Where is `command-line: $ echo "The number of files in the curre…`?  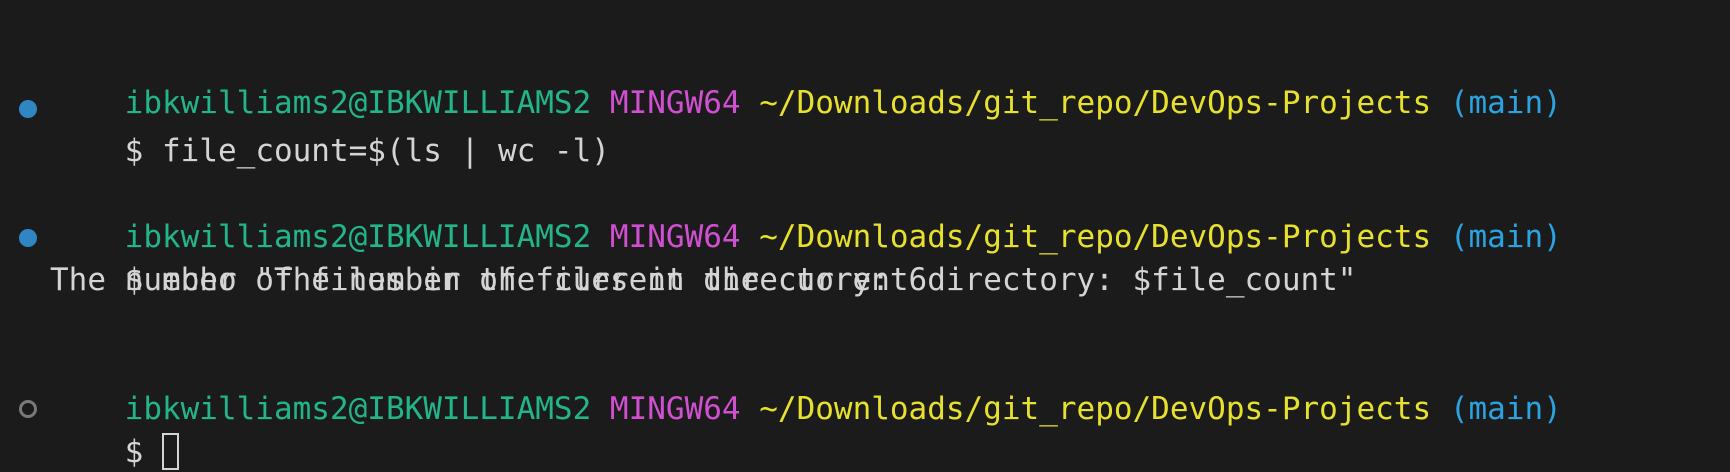 command-line: $ echo "The number of files in the curre… is located at coordinates (703, 257).